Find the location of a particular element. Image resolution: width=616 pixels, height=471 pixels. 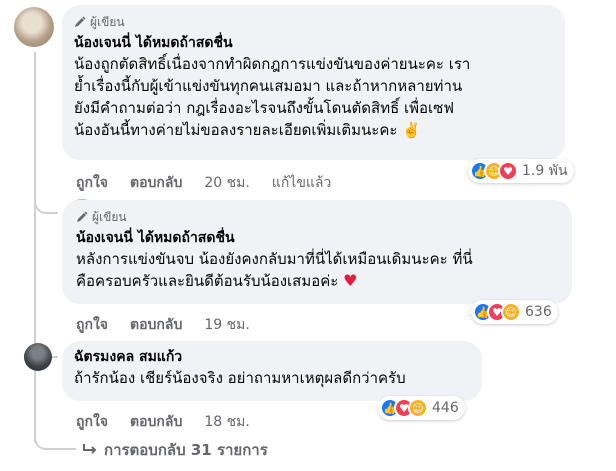

comment-actions: ถูกใจ ตอบกลับ 18 ชม. is located at coordinates (163, 422).